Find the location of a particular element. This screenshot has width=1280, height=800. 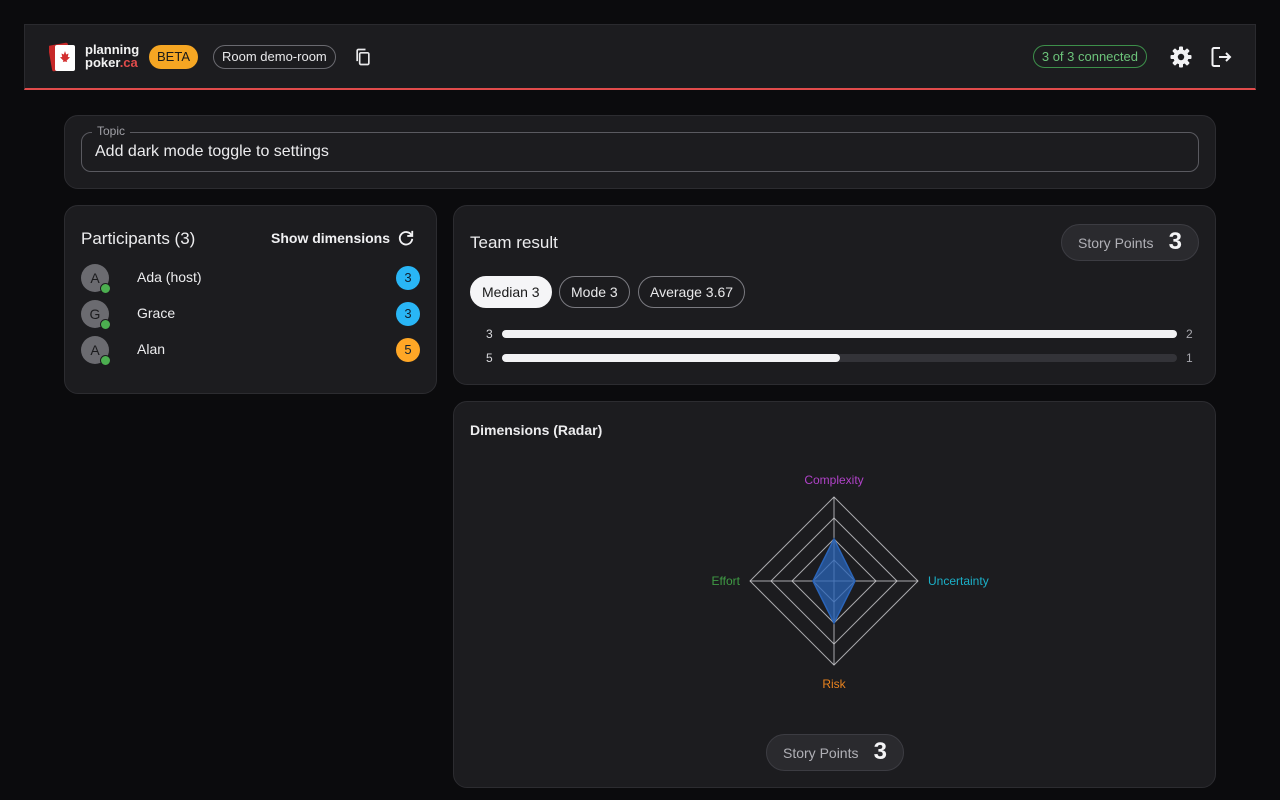

avatar: G is located at coordinates (96, 315).